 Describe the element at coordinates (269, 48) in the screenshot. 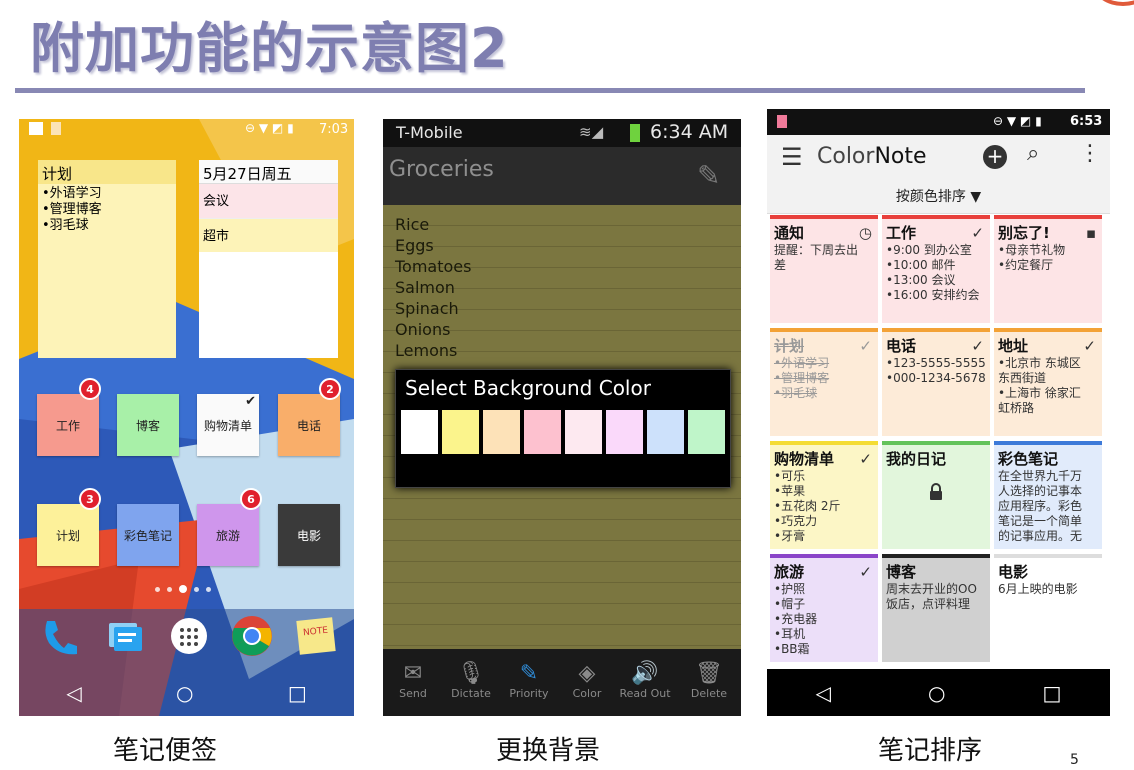

I see `slide-title: 附加功能的示意图2` at that location.